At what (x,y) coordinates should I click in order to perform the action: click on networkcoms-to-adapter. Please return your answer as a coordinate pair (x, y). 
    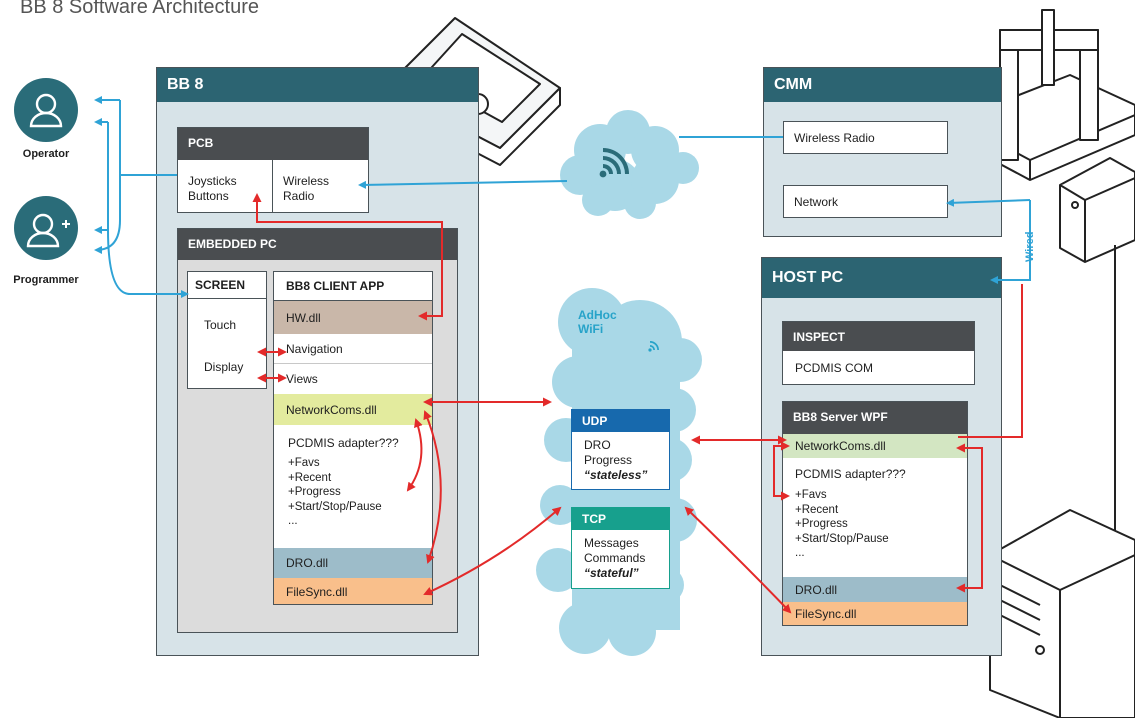
    Looking at the image, I should click on (414, 455).